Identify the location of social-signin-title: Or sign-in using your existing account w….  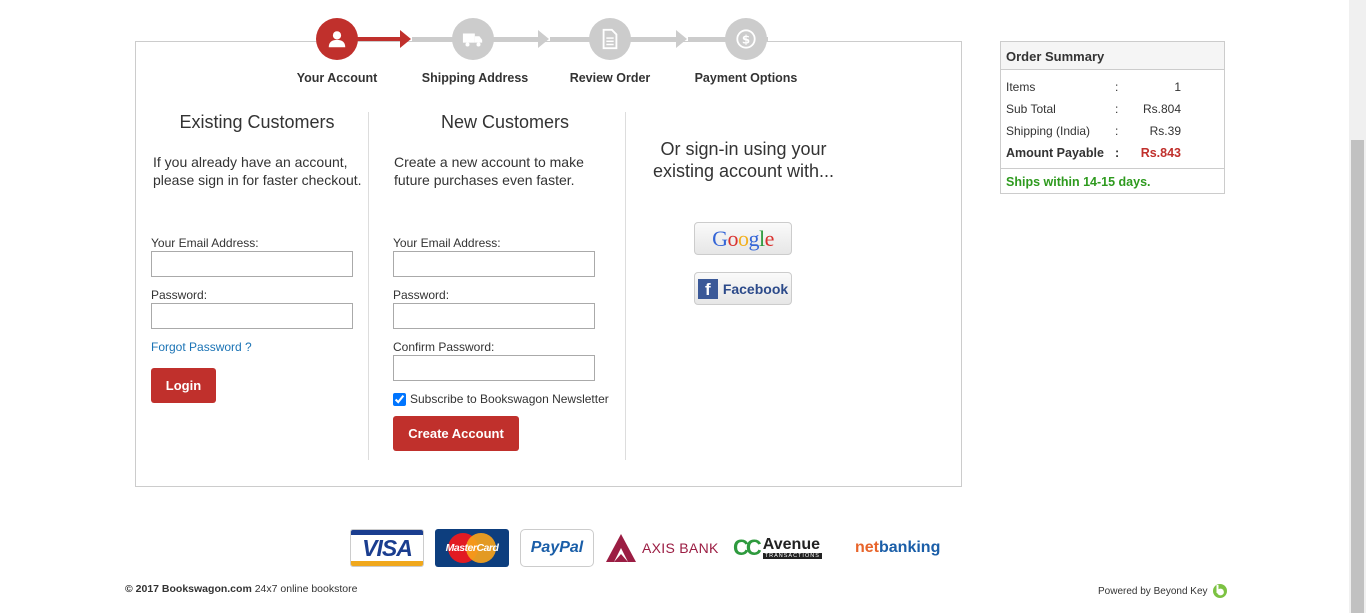
(743, 160).